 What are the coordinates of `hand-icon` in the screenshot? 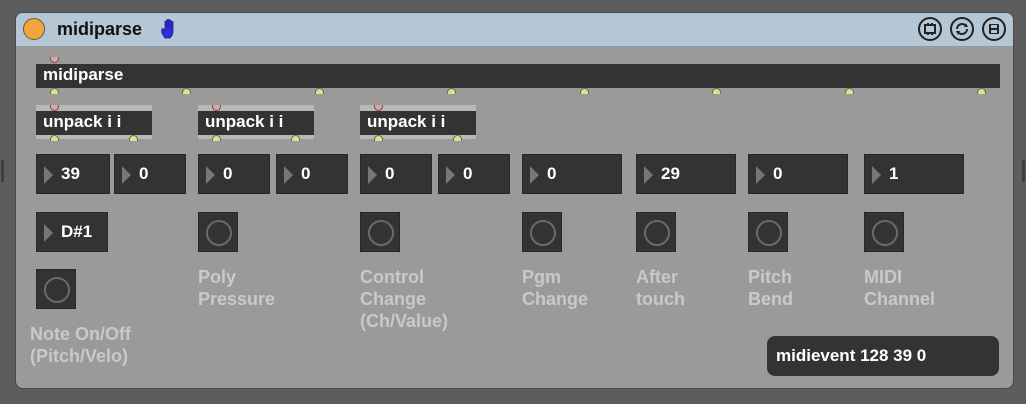 It's located at (167, 28).